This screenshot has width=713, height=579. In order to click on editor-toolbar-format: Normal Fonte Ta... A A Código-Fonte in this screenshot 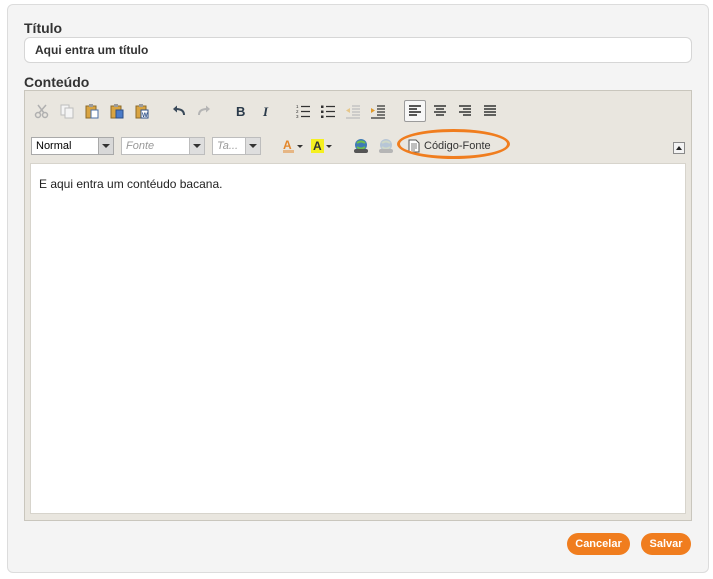, I will do `click(270, 144)`.